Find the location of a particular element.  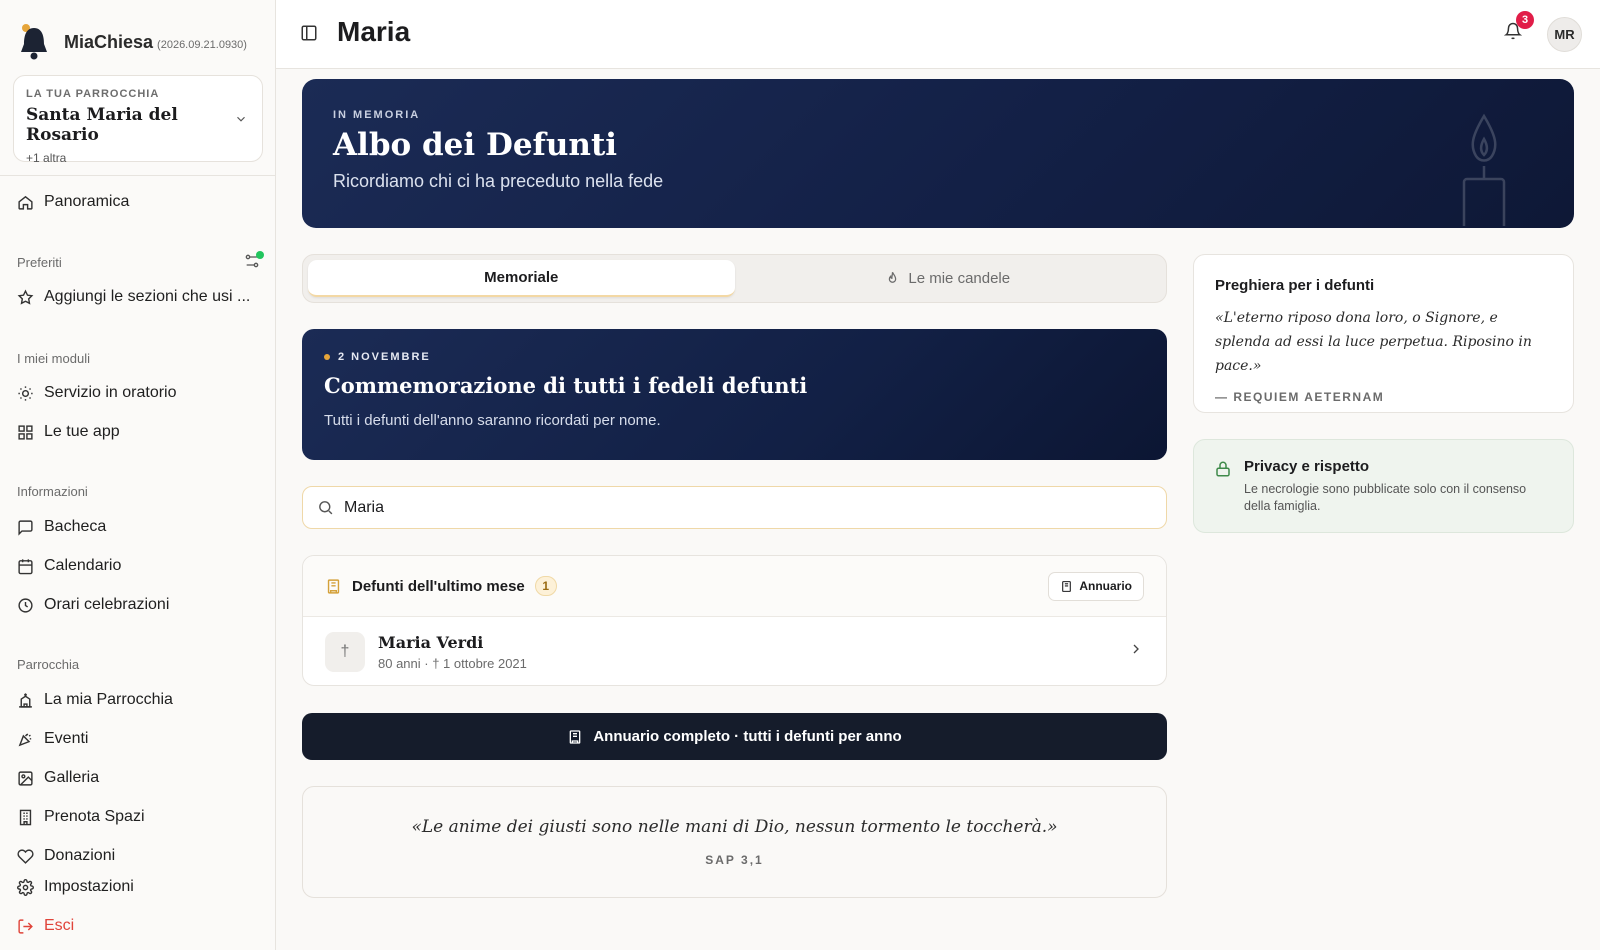

calendar-icon is located at coordinates (25, 566).